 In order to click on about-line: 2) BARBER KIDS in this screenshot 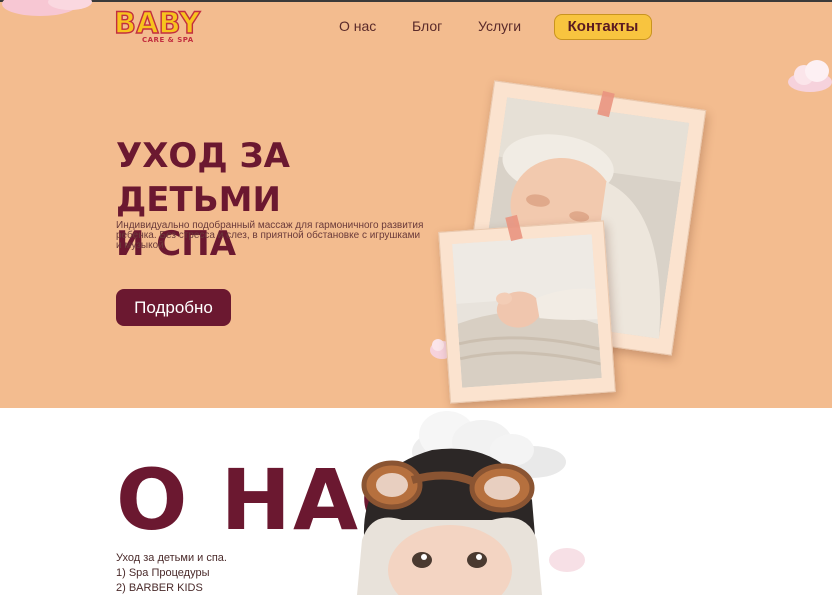, I will do `click(159, 588)`.